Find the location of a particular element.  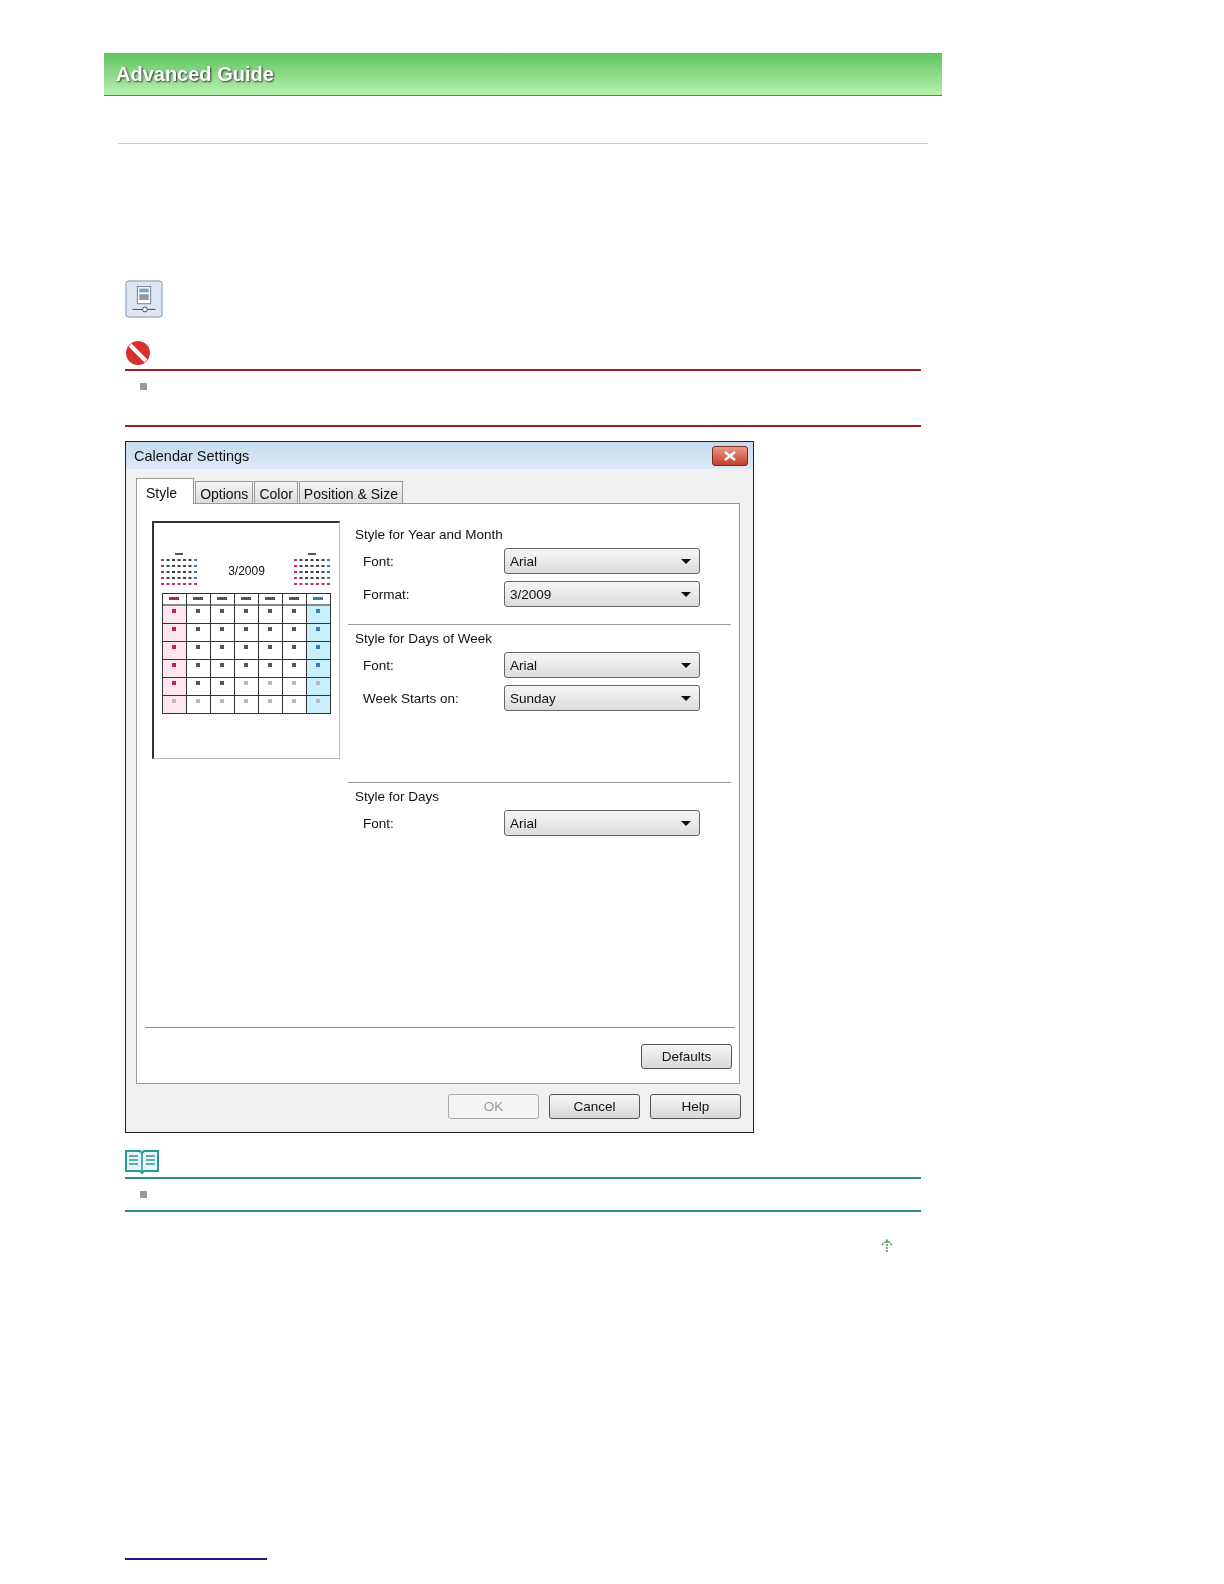

field-label: Week Starts on: is located at coordinates (411, 698).